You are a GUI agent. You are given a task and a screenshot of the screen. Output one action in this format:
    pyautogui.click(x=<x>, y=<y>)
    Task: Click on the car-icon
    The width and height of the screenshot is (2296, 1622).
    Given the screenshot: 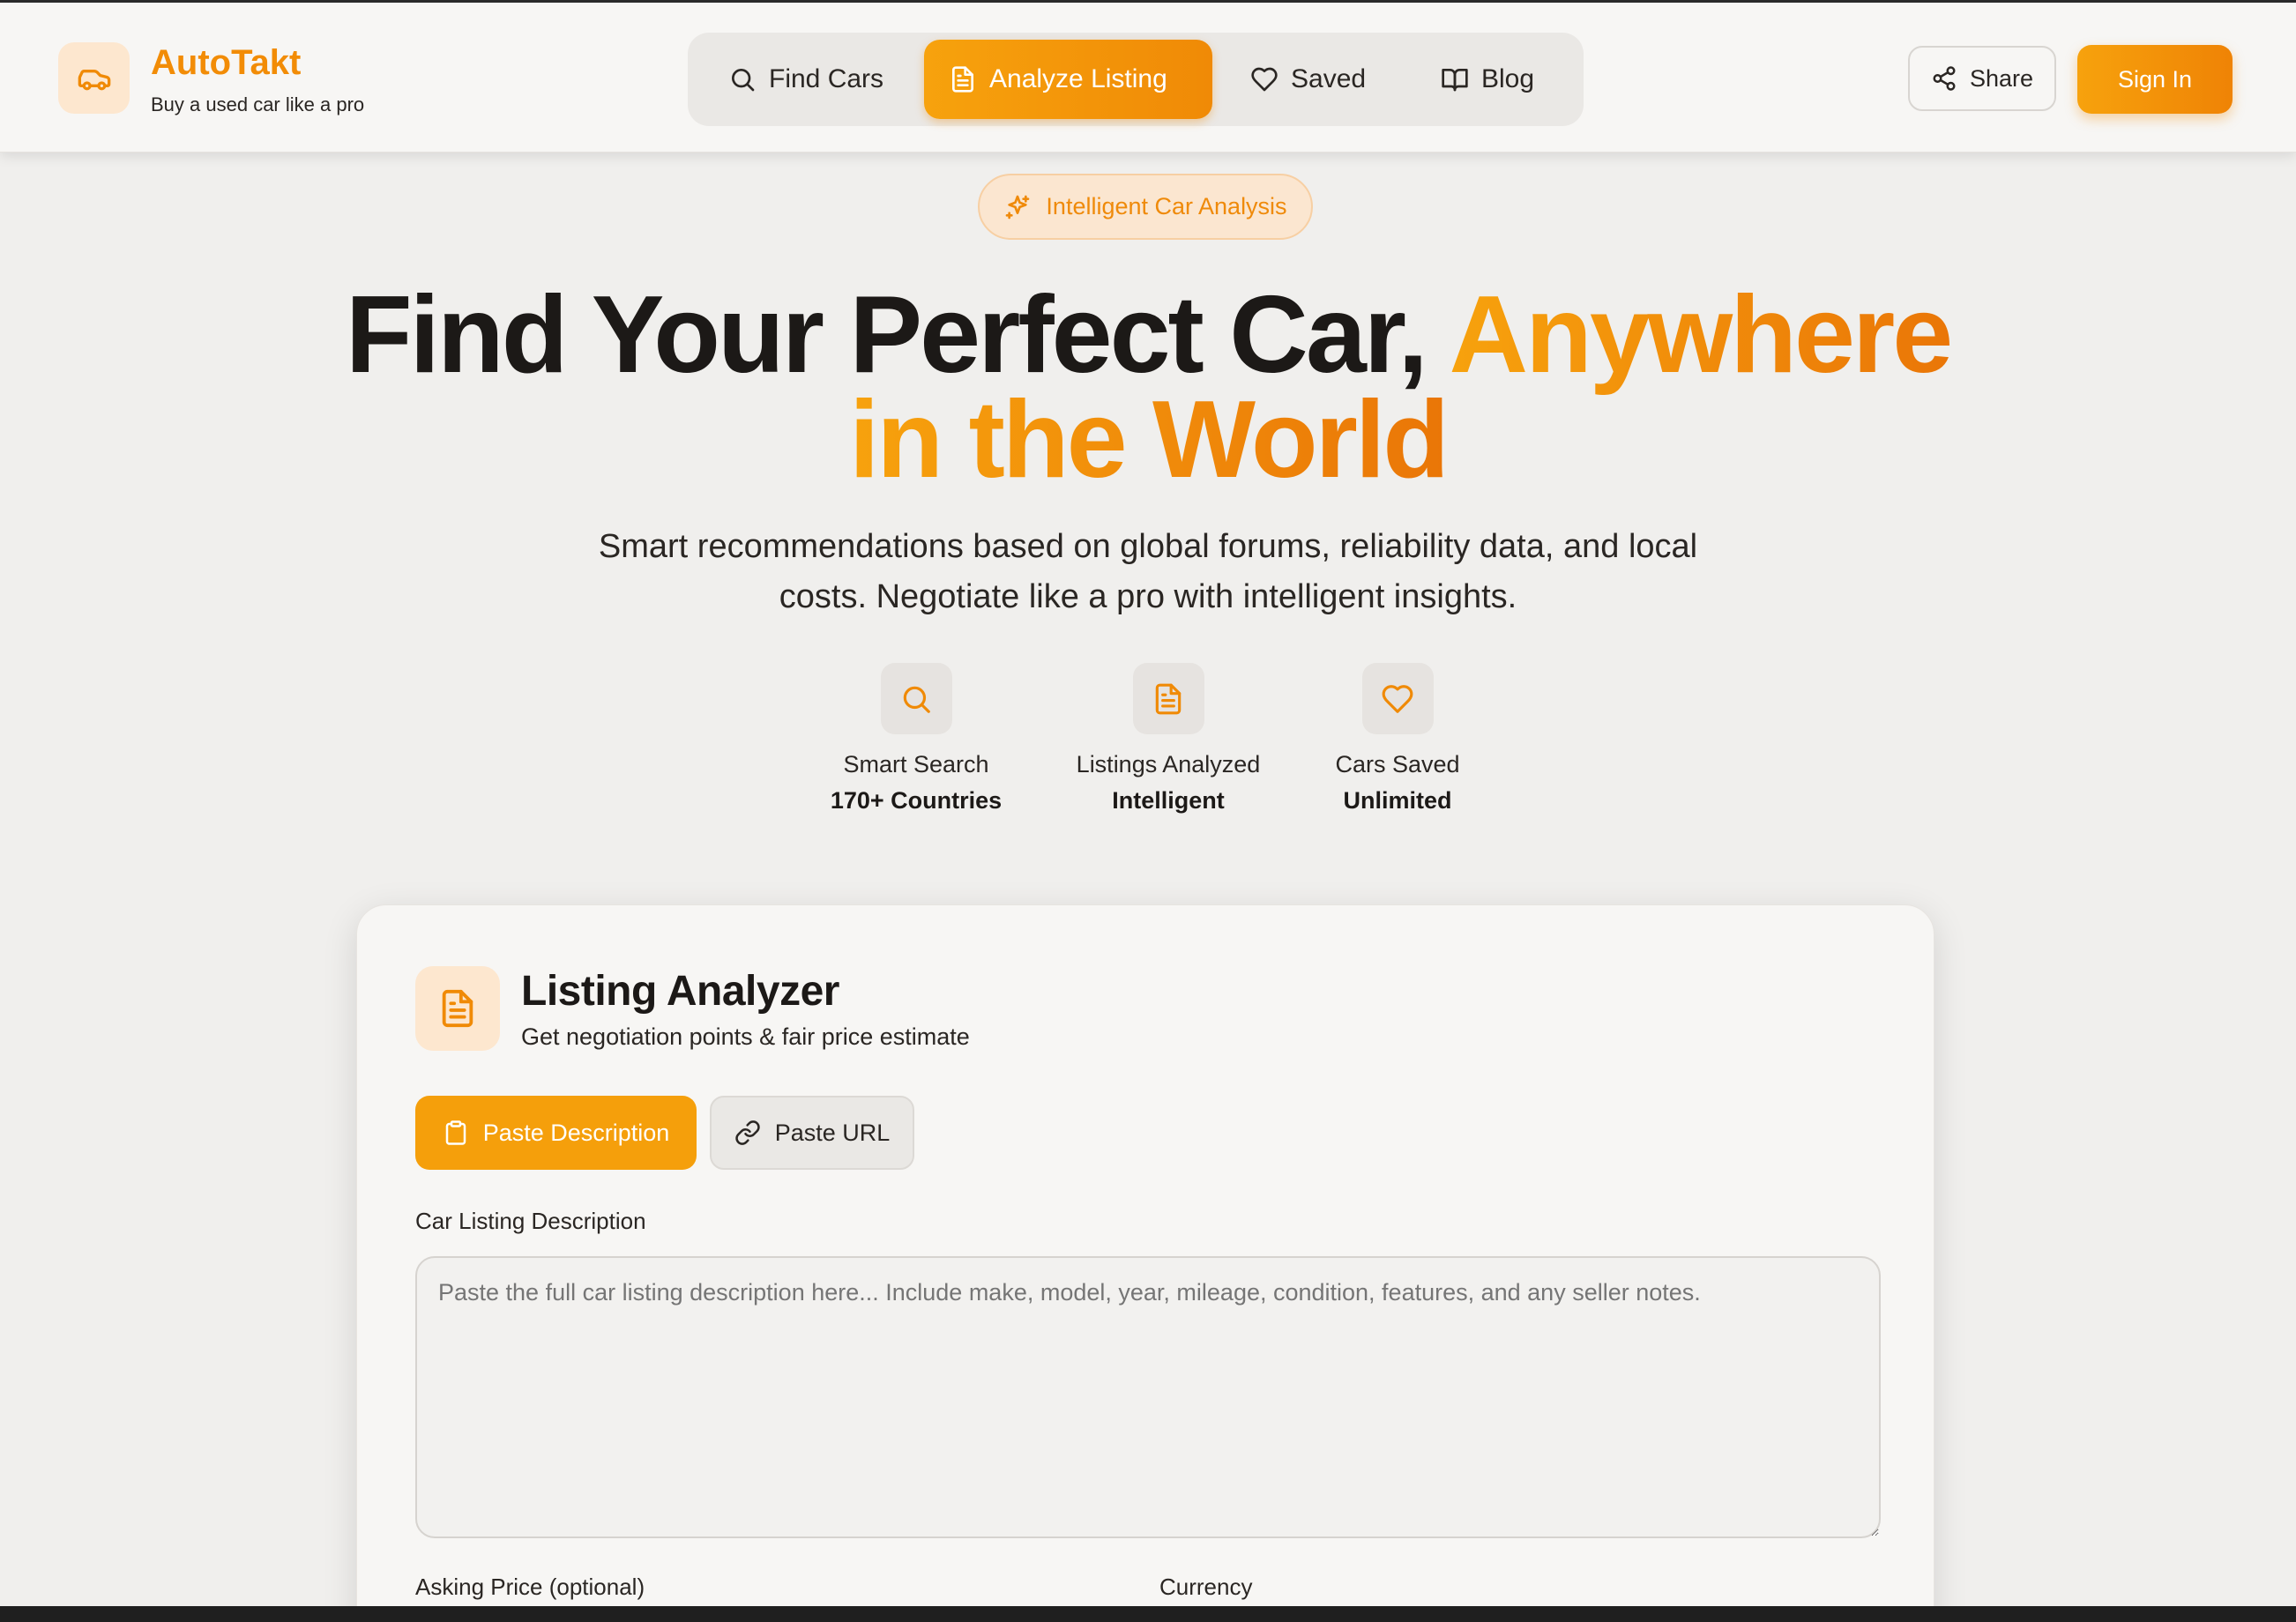 What is the action you would take?
    pyautogui.click(x=94, y=78)
    